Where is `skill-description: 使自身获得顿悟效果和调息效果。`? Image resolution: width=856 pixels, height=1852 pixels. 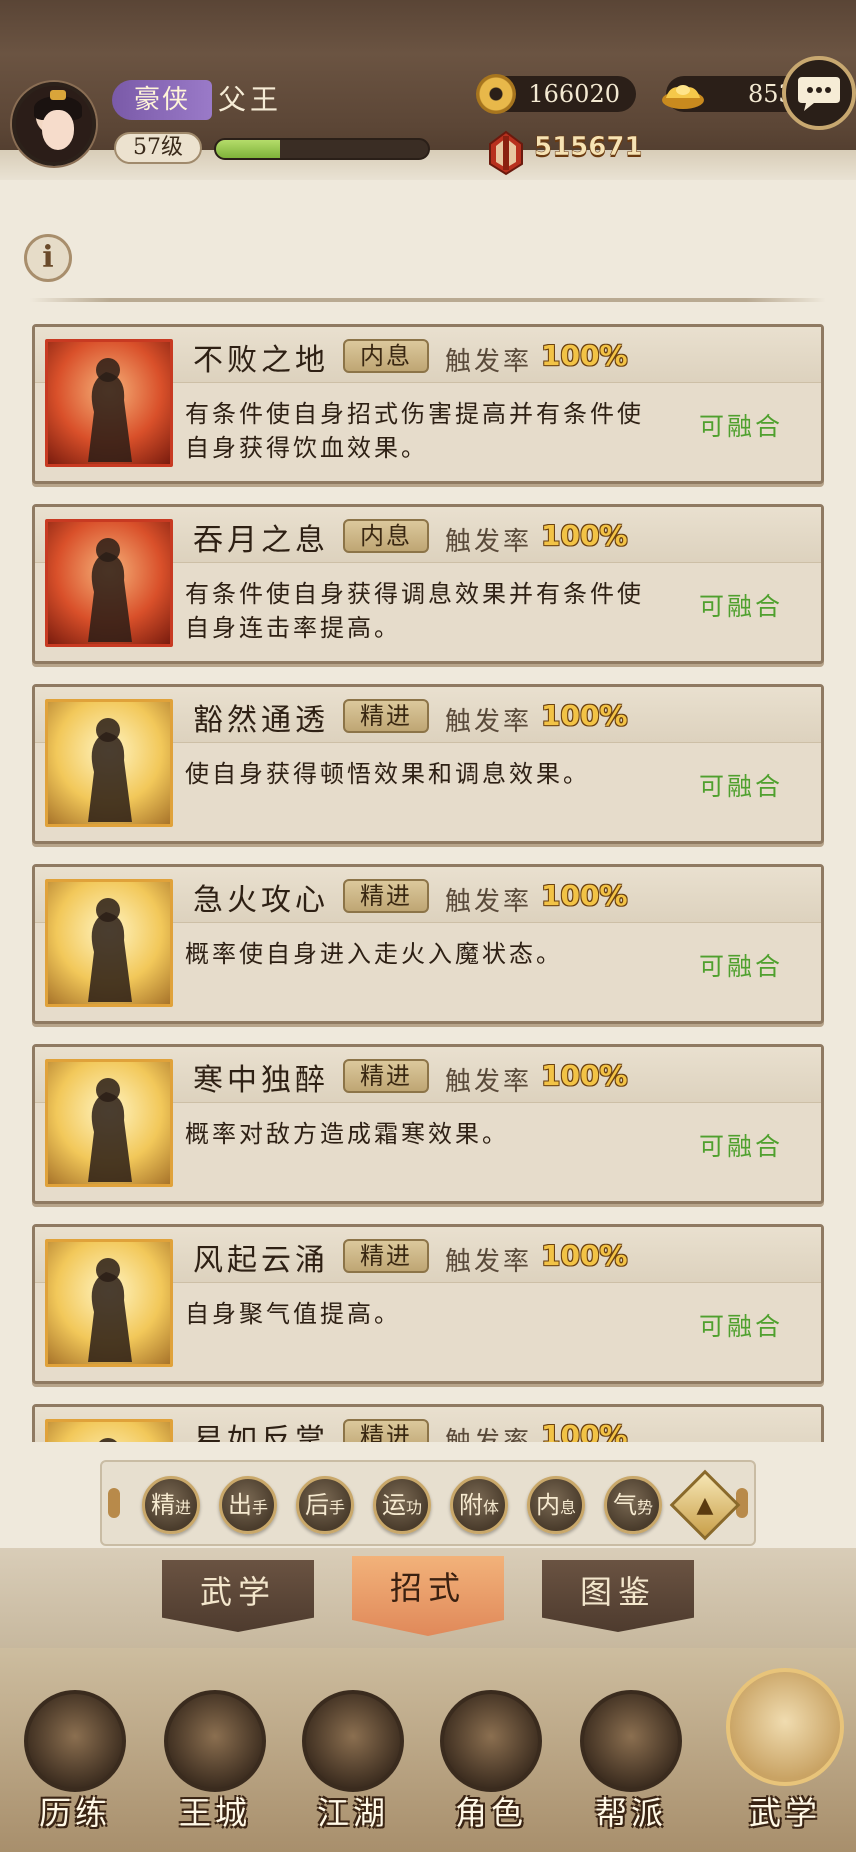
skill-description: 使自身获得顿悟效果和调息效果。 is located at coordinates (387, 774).